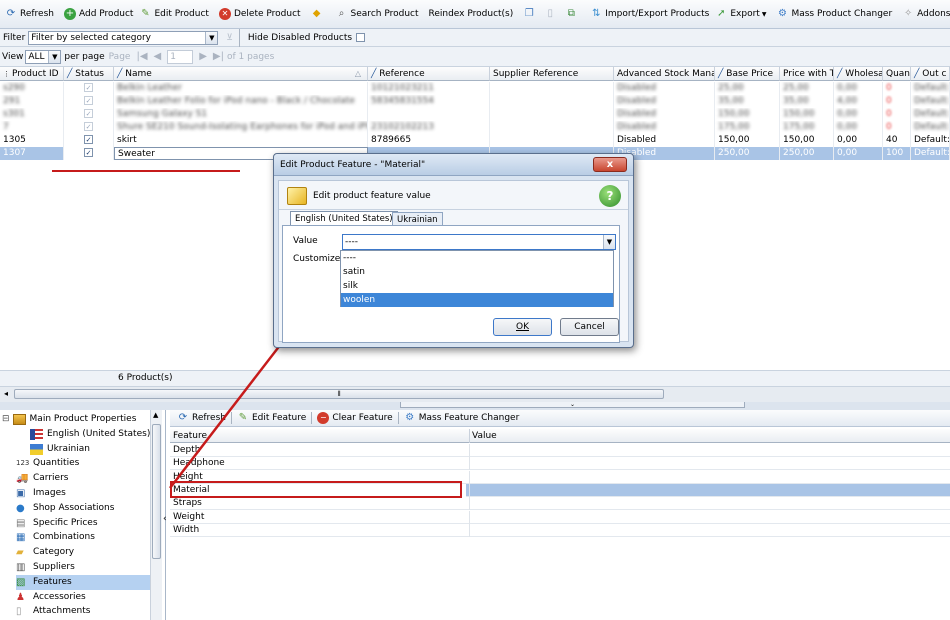 The width and height of the screenshot is (950, 620). Describe the element at coordinates (53, 611) in the screenshot. I see `tree-item-attachments: ▯ Attachments` at that location.